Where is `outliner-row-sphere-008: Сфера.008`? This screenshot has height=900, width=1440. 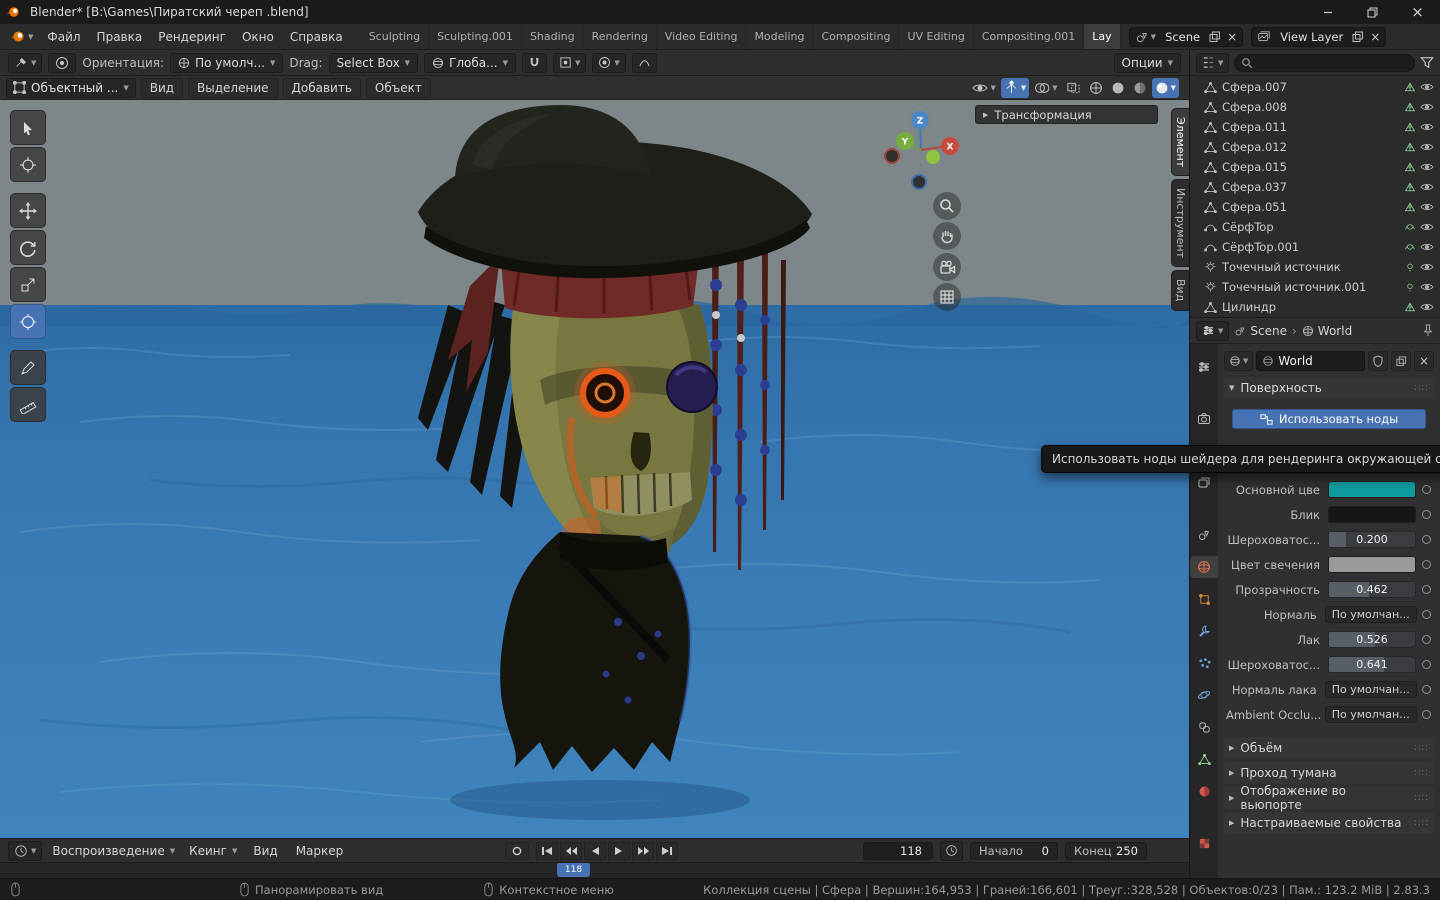 outliner-row-sphere-008: Сфера.008 is located at coordinates (1315, 107).